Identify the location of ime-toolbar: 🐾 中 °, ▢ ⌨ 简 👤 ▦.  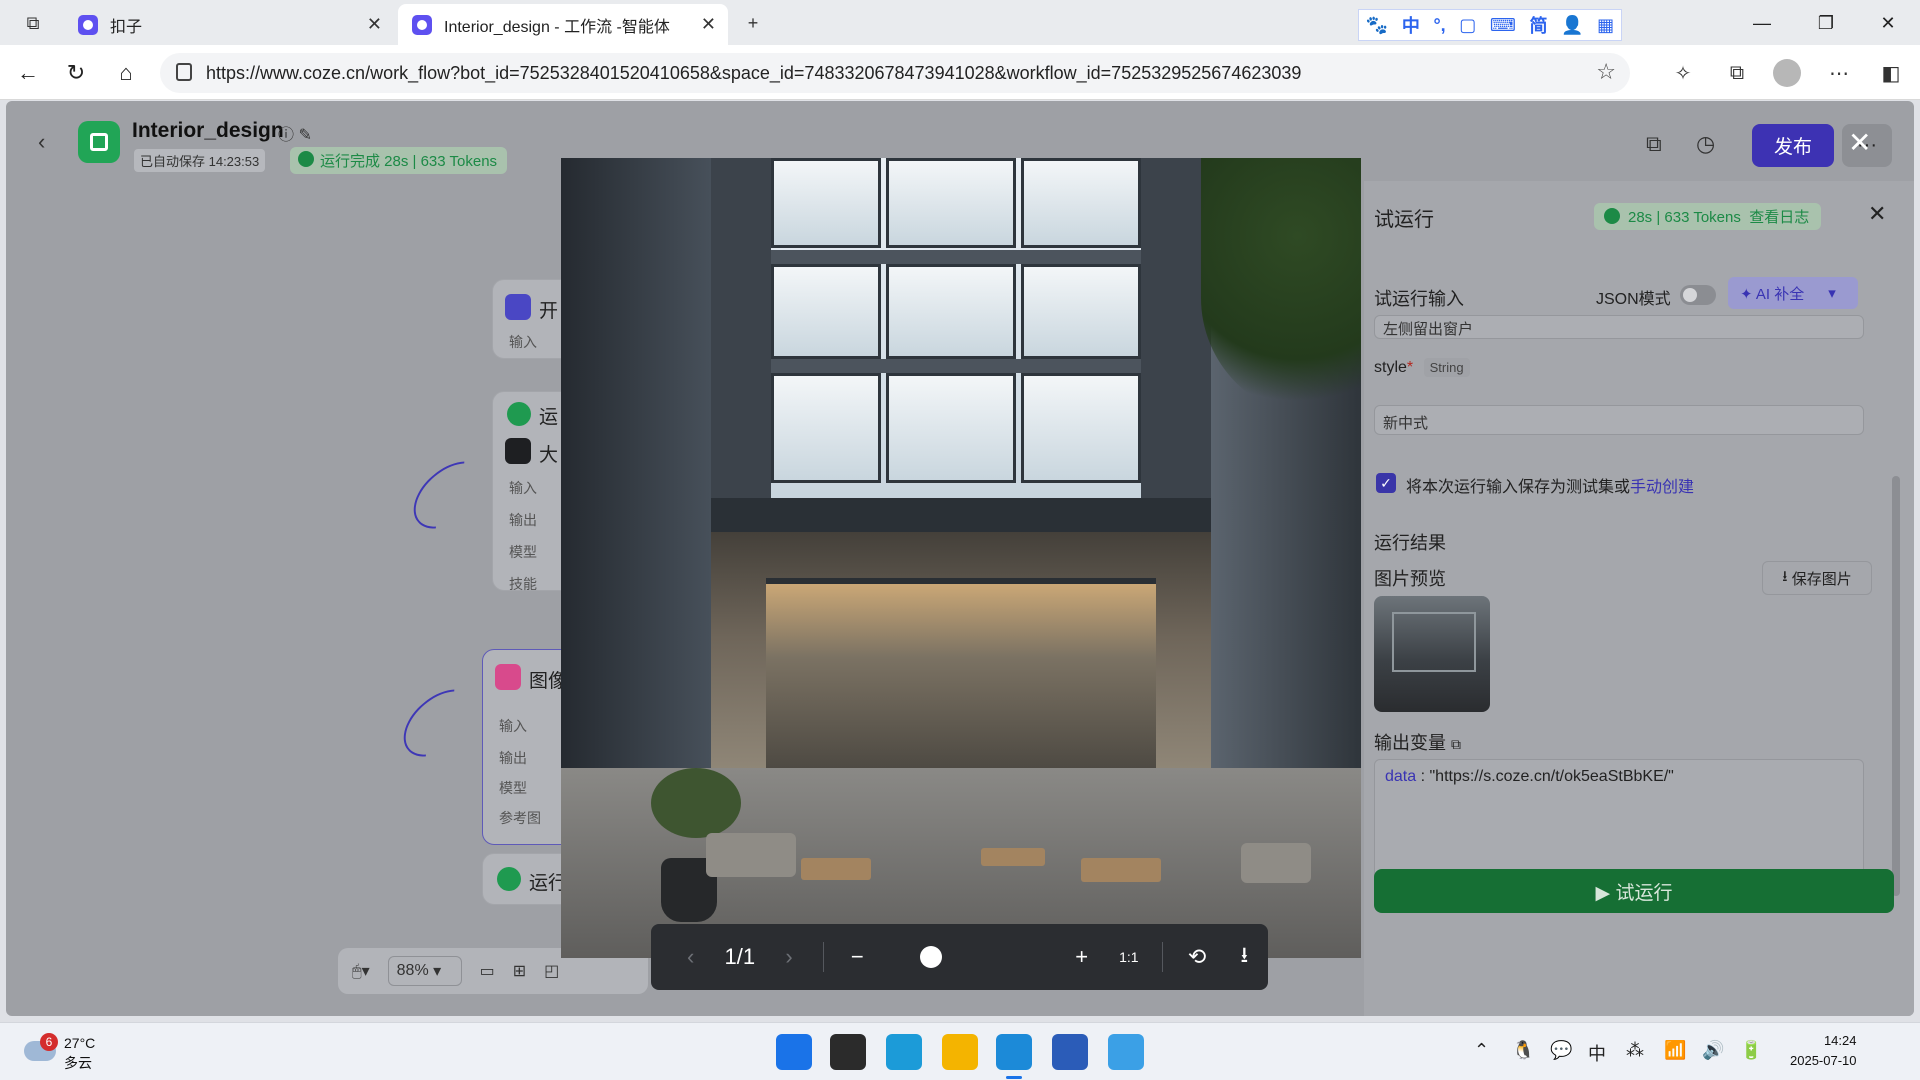
(1490, 25).